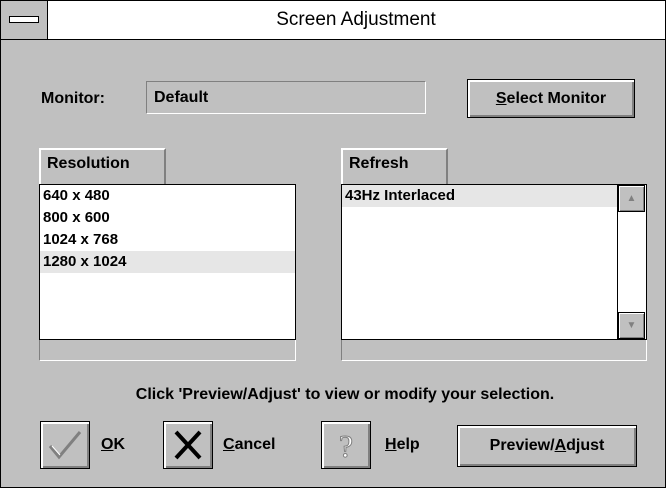 Image resolution: width=666 pixels, height=488 pixels. I want to click on refresh-item-selected: 43Hz Interlaced, so click(479, 196).